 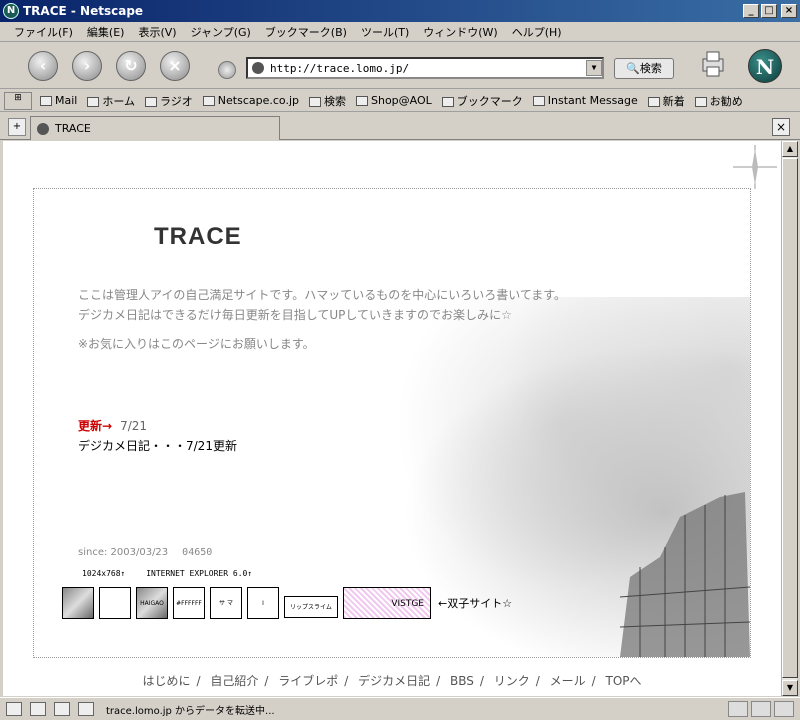 What do you see at coordinates (327, 101) in the screenshot?
I see `toolbar-search: 検索` at bounding box center [327, 101].